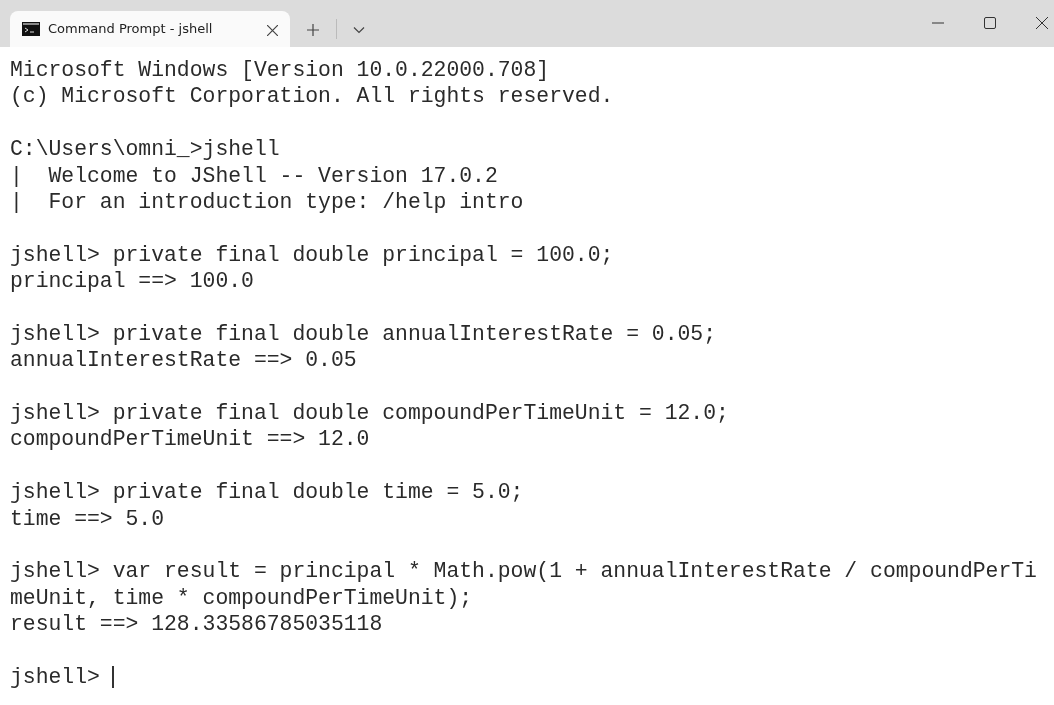  What do you see at coordinates (183, 360) in the screenshot?
I see `console-line: annualInterestRate ==> 0.05` at bounding box center [183, 360].